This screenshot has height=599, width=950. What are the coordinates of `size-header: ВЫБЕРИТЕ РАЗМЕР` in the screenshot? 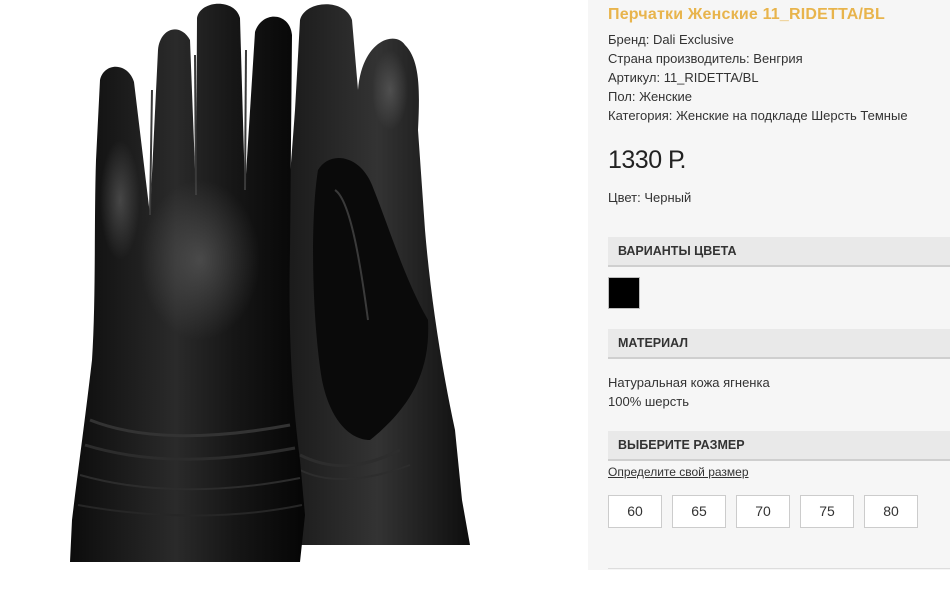 It's located at (779, 446).